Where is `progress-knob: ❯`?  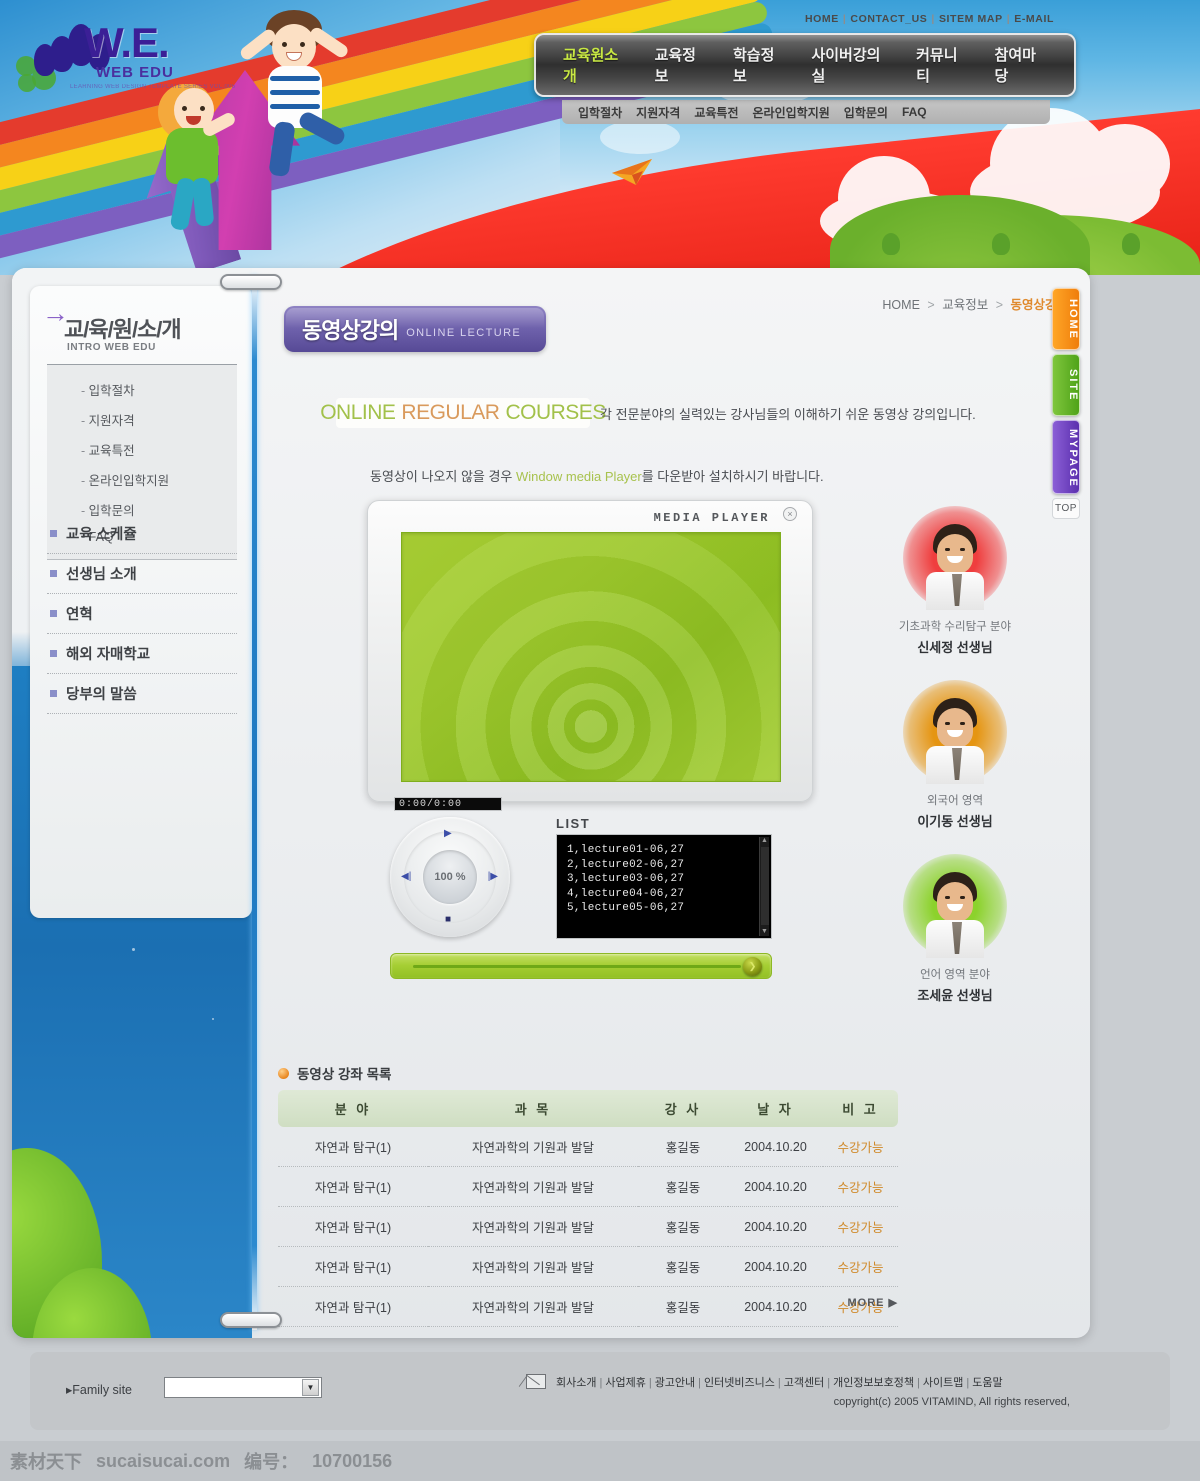 progress-knob: ❯ is located at coordinates (752, 966).